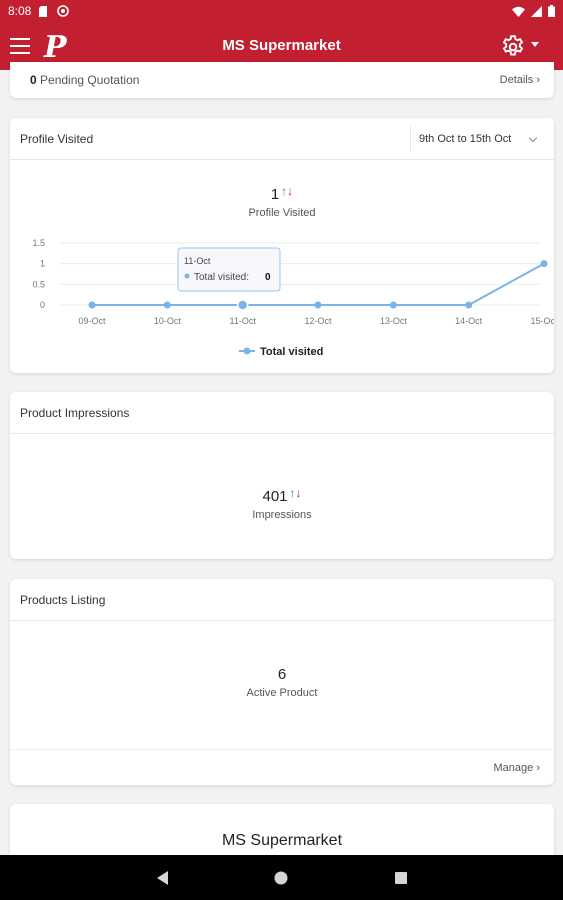 The width and height of the screenshot is (563, 900). What do you see at coordinates (282, 674) in the screenshot?
I see `active-product-value: 6` at bounding box center [282, 674].